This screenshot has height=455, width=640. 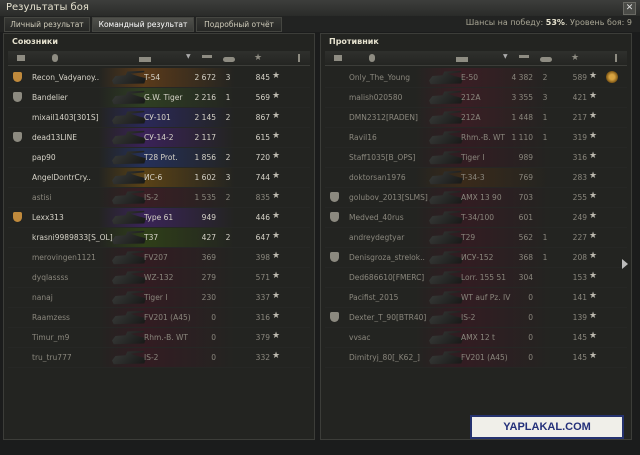 What do you see at coordinates (159, 178) in the screenshot?
I see `table-row: AngelDontrCry.. ИС-6 1 602 3 744 ★` at bounding box center [159, 178].